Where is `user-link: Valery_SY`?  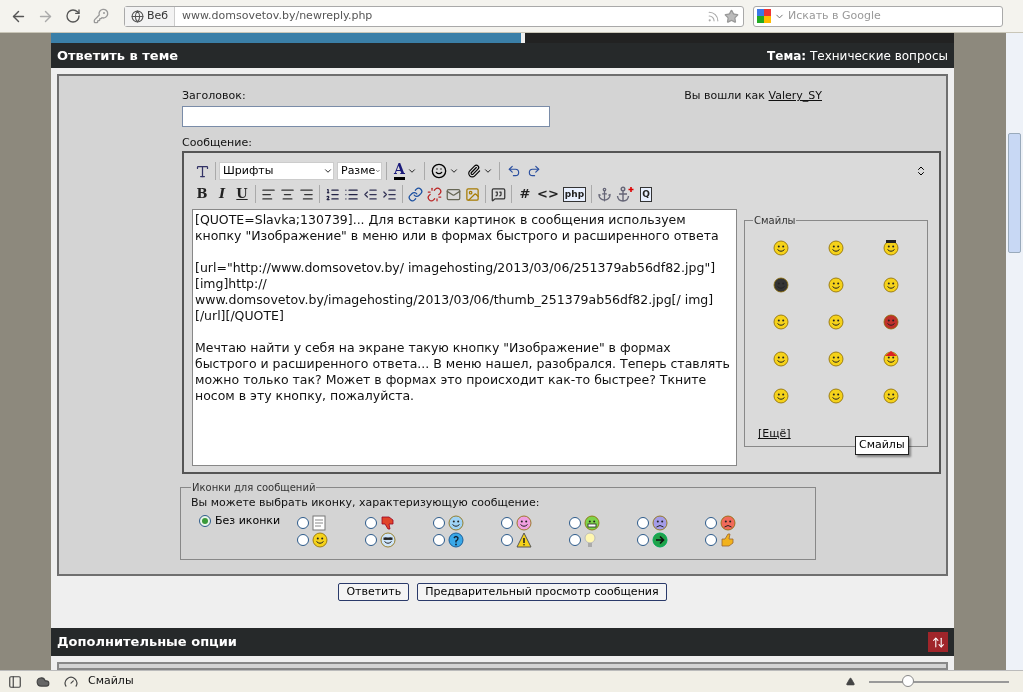
user-link: Valery_SY is located at coordinates (795, 95).